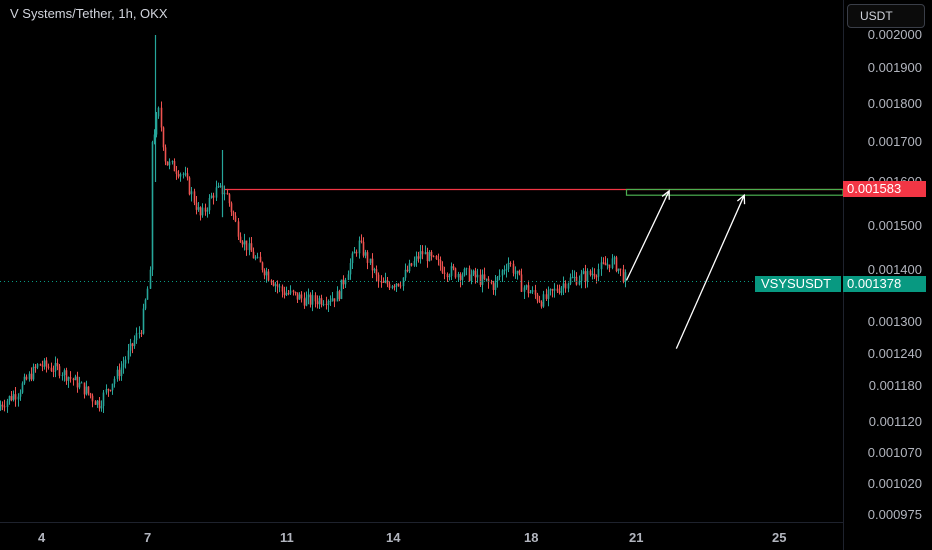  I want to click on time-axis-label: 14, so click(393, 537).